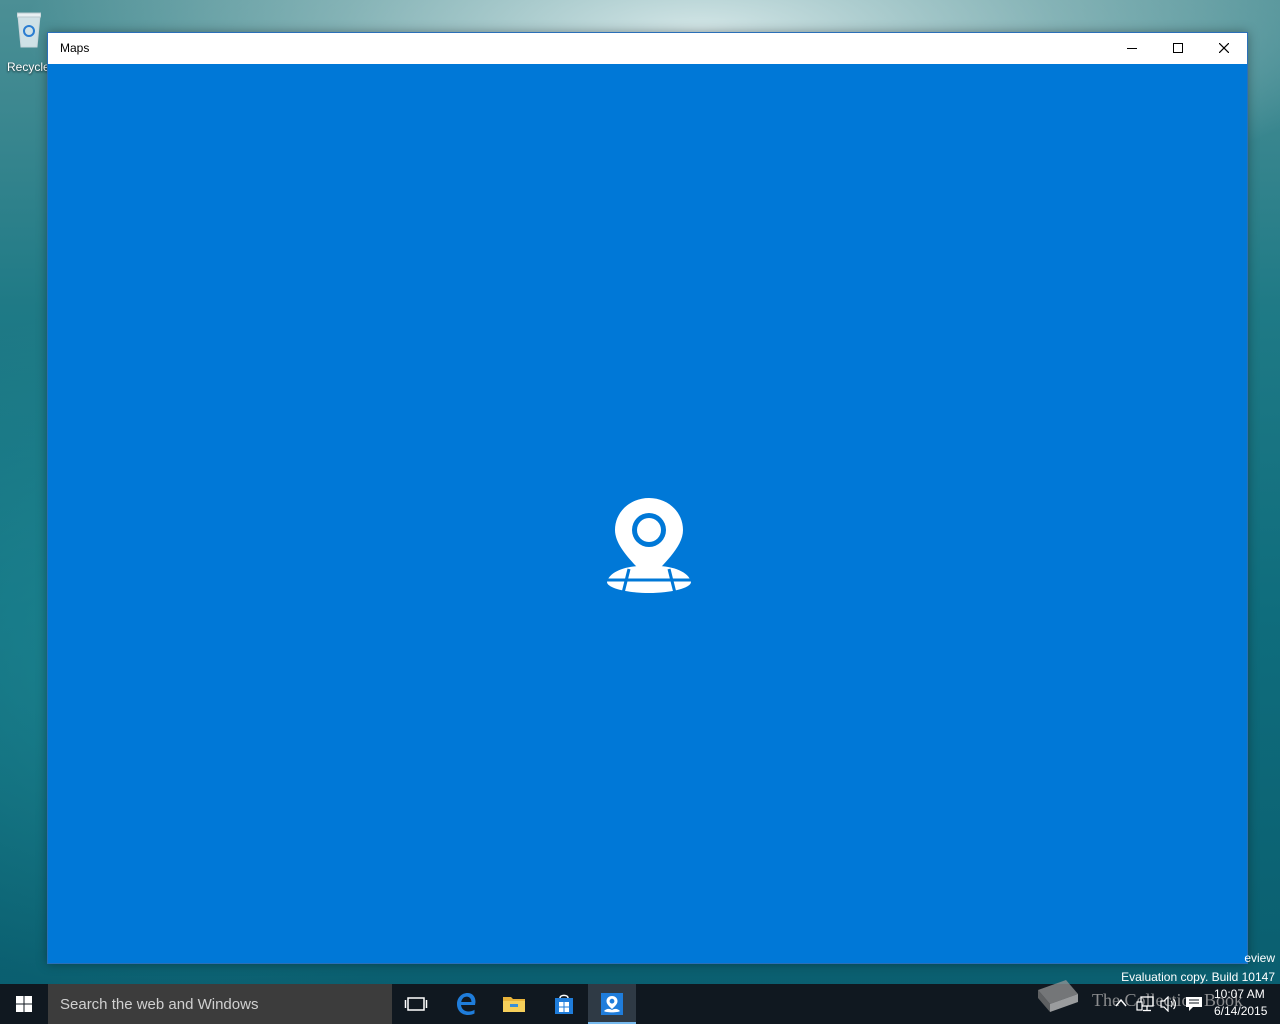 This screenshot has height=1024, width=1280. I want to click on recycle-bin-icon, so click(29, 30).